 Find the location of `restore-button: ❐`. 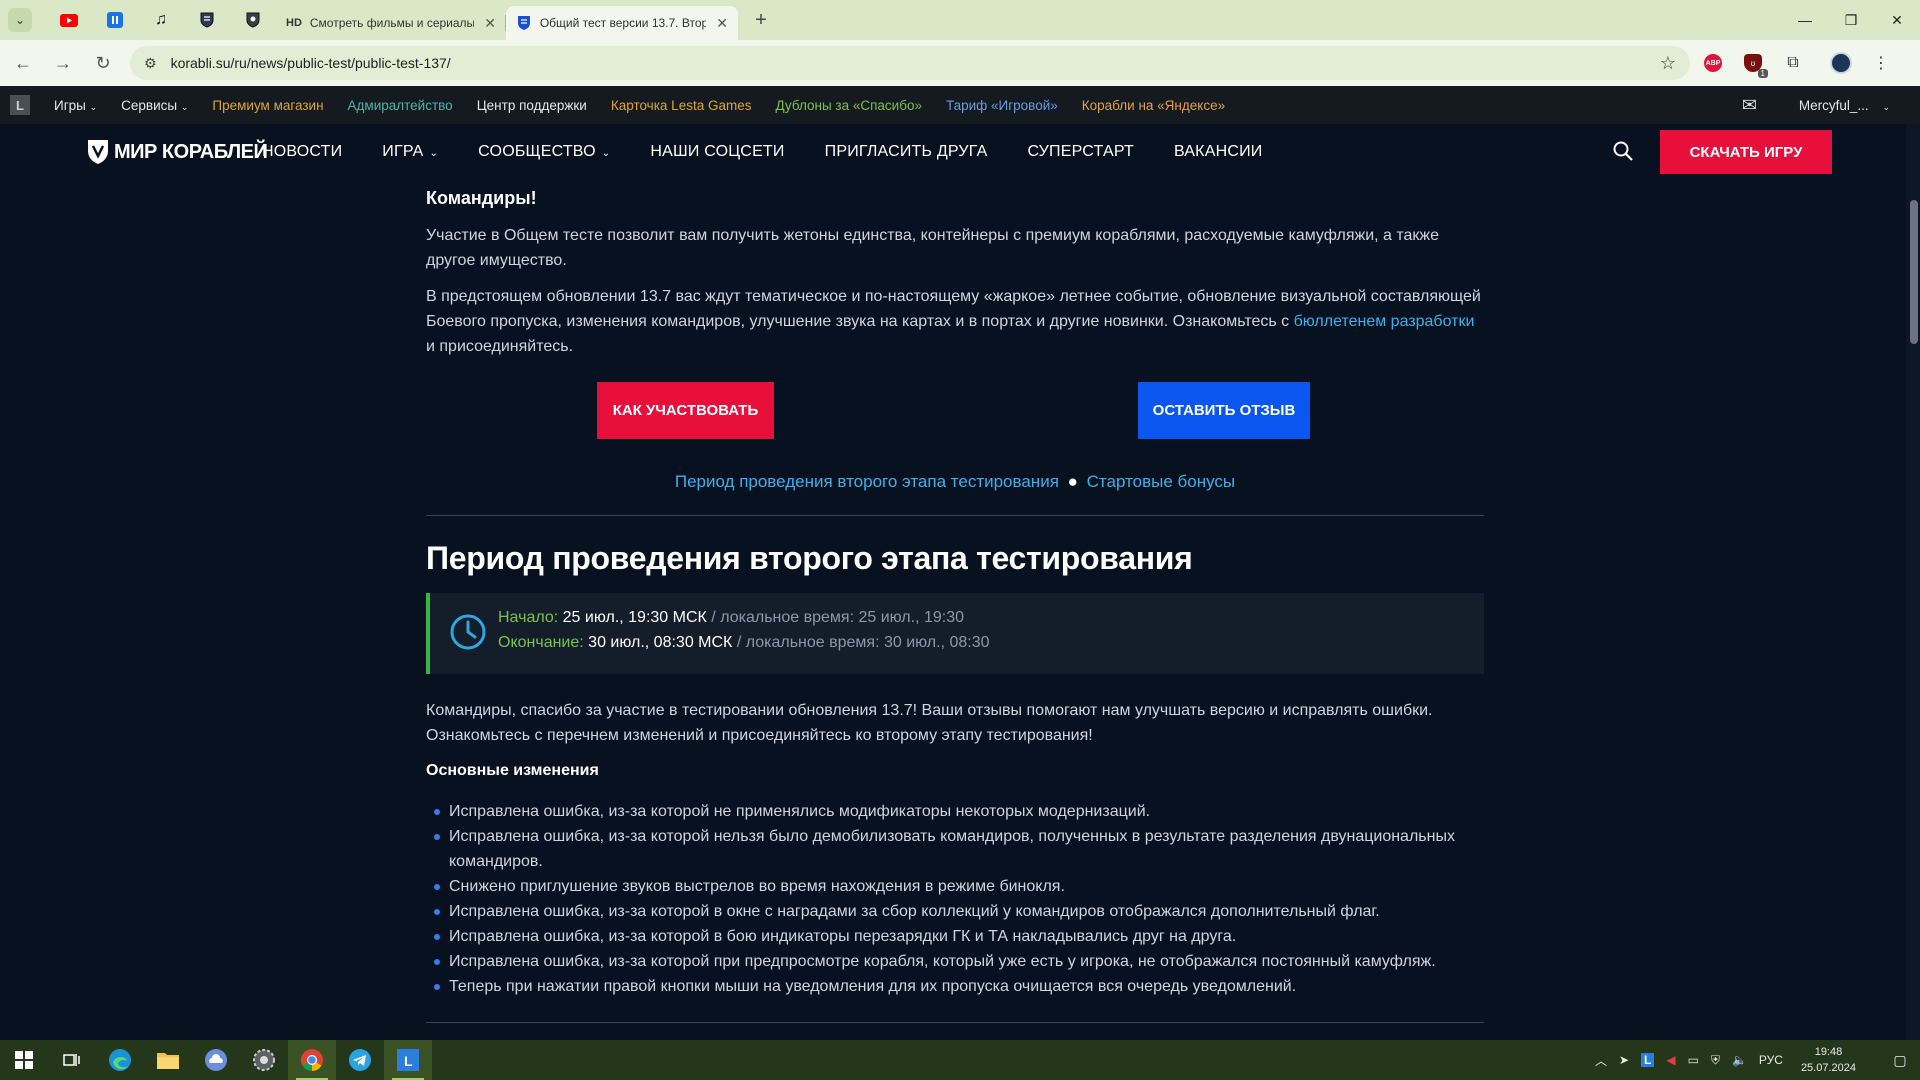

restore-button: ❐ is located at coordinates (1851, 20).